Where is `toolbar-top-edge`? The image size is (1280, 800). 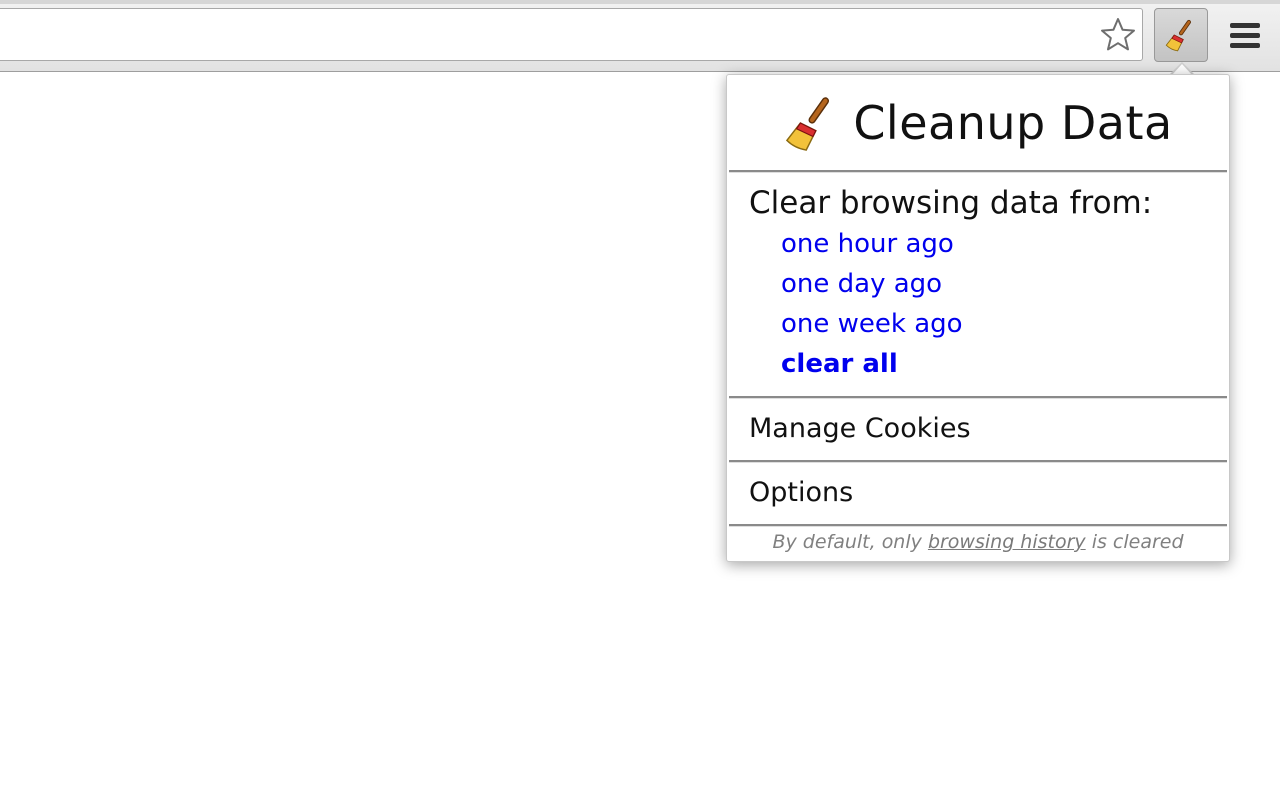 toolbar-top-edge is located at coordinates (640, 2).